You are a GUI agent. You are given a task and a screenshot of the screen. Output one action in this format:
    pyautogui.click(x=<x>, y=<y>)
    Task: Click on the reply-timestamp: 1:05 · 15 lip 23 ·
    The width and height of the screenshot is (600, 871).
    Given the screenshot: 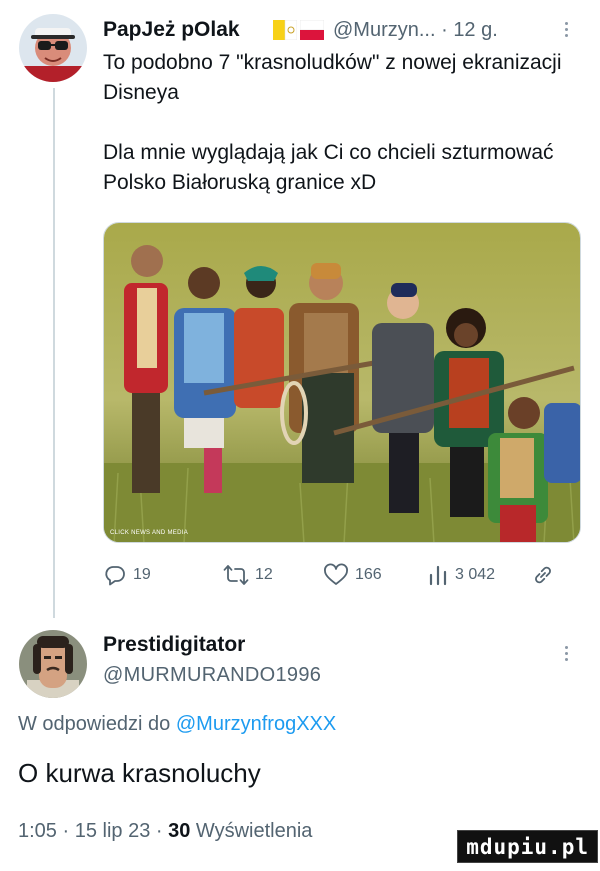 What is the action you would take?
    pyautogui.click(x=90, y=831)
    